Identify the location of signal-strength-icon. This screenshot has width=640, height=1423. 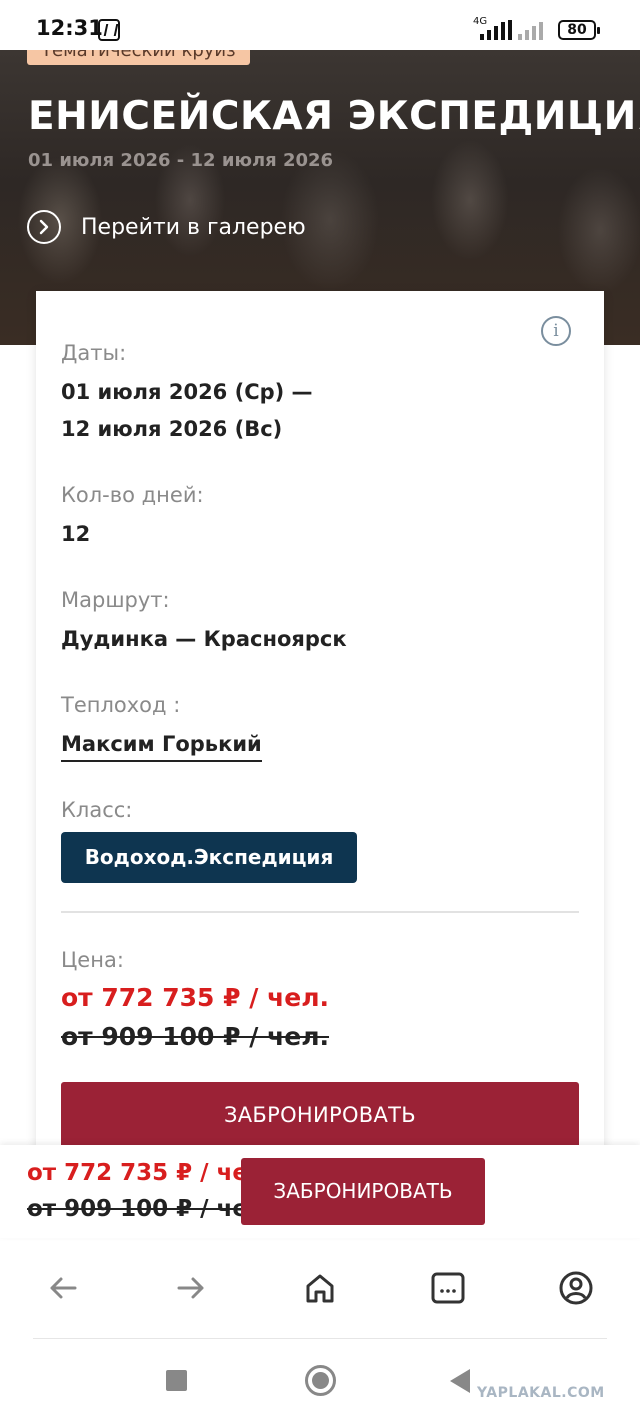
(496, 30).